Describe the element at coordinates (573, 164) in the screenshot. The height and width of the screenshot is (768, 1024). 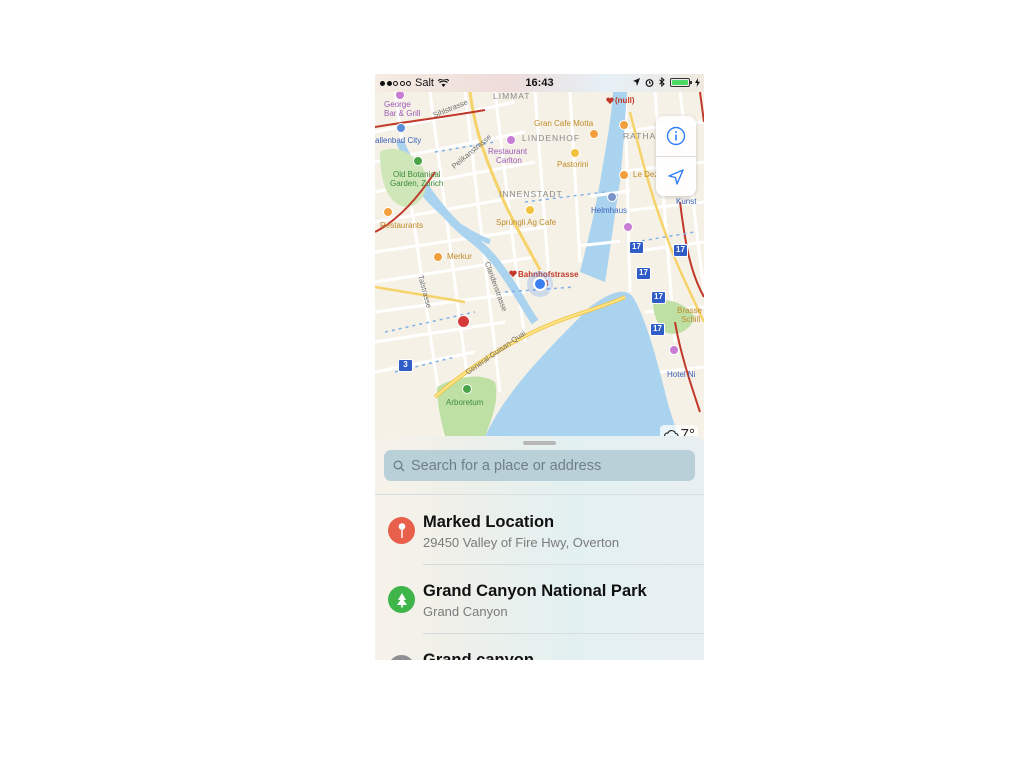
I see `label-pastorini: Pastorini` at that location.